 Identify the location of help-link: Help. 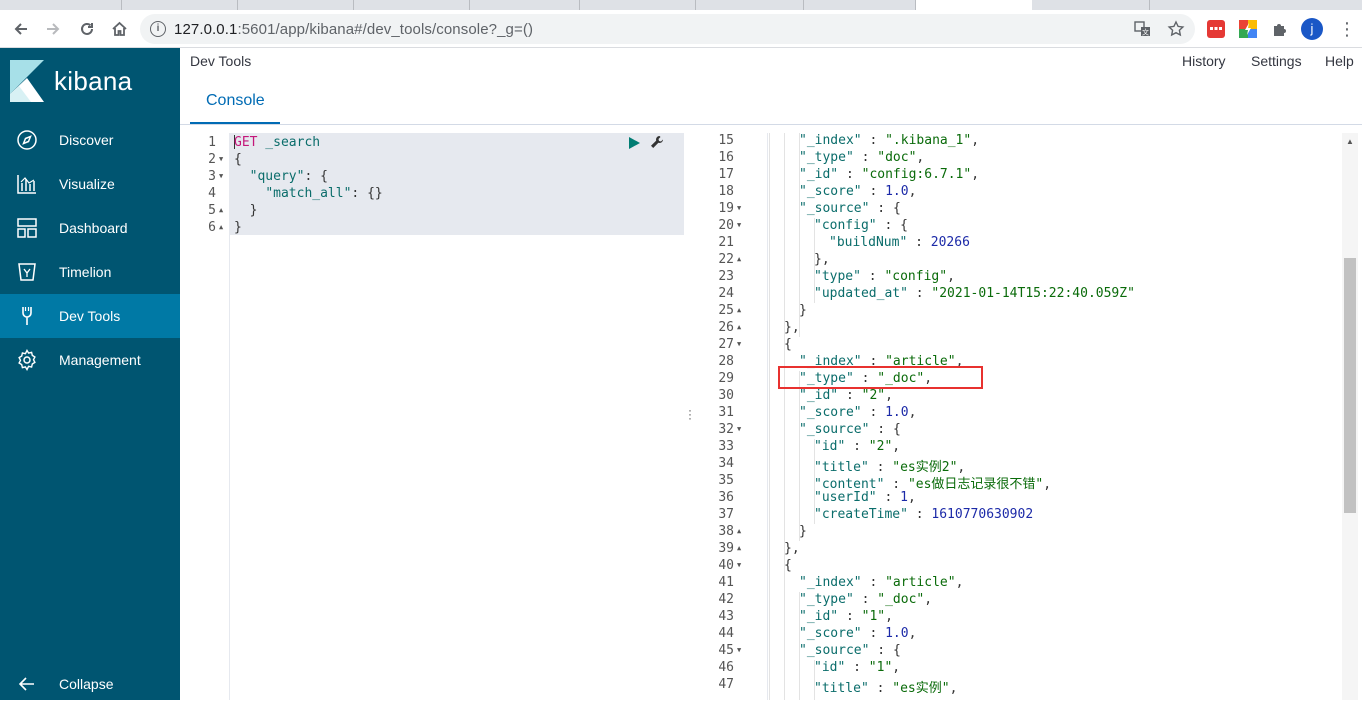
(1339, 61).